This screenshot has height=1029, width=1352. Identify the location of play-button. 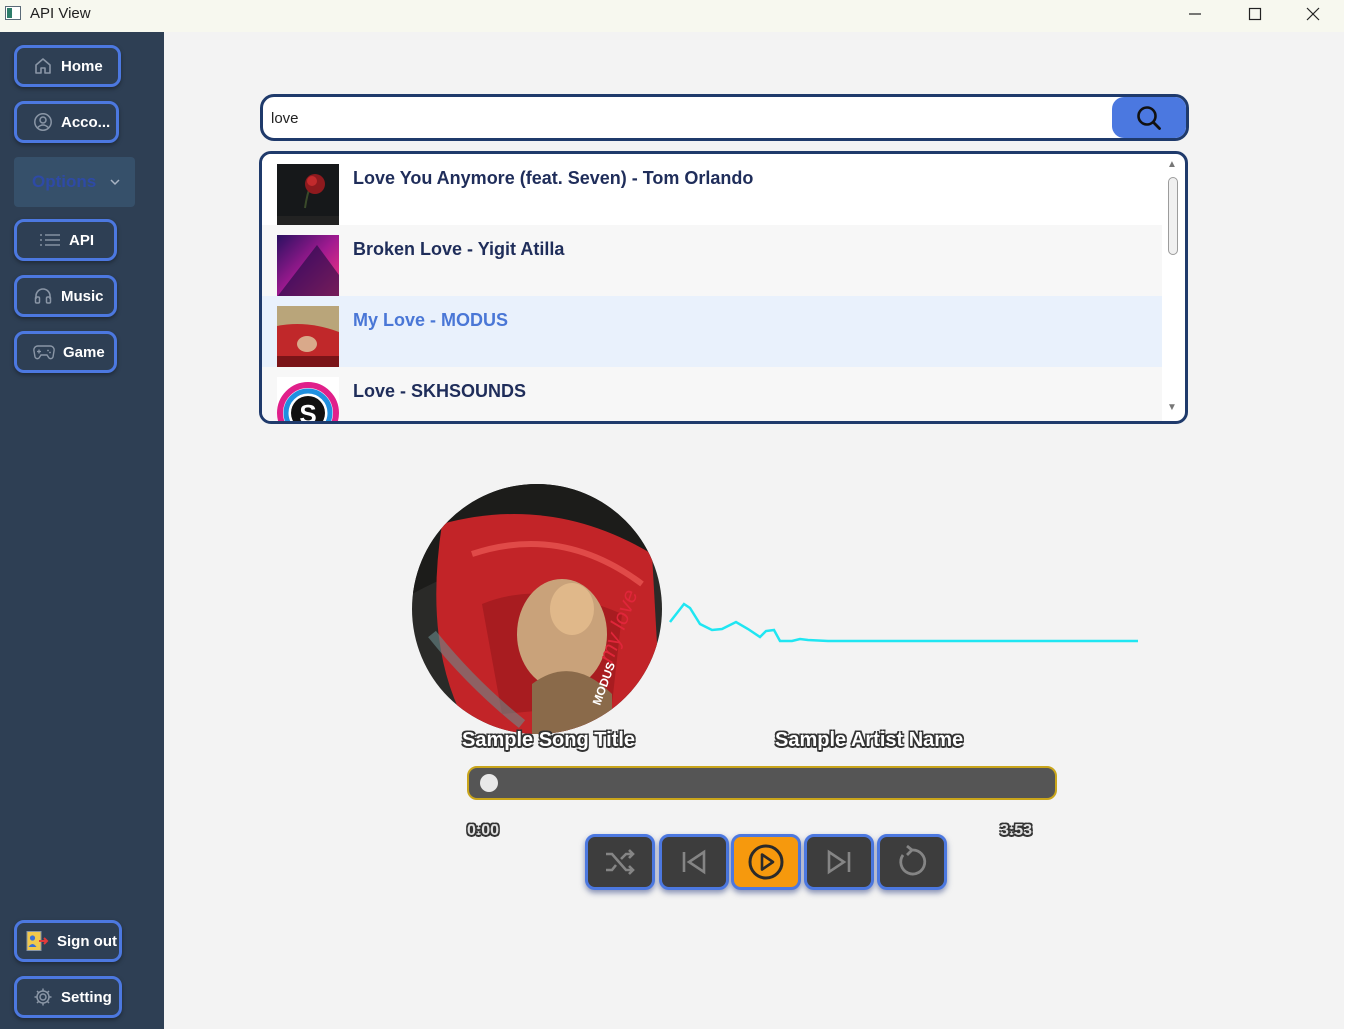
(766, 862).